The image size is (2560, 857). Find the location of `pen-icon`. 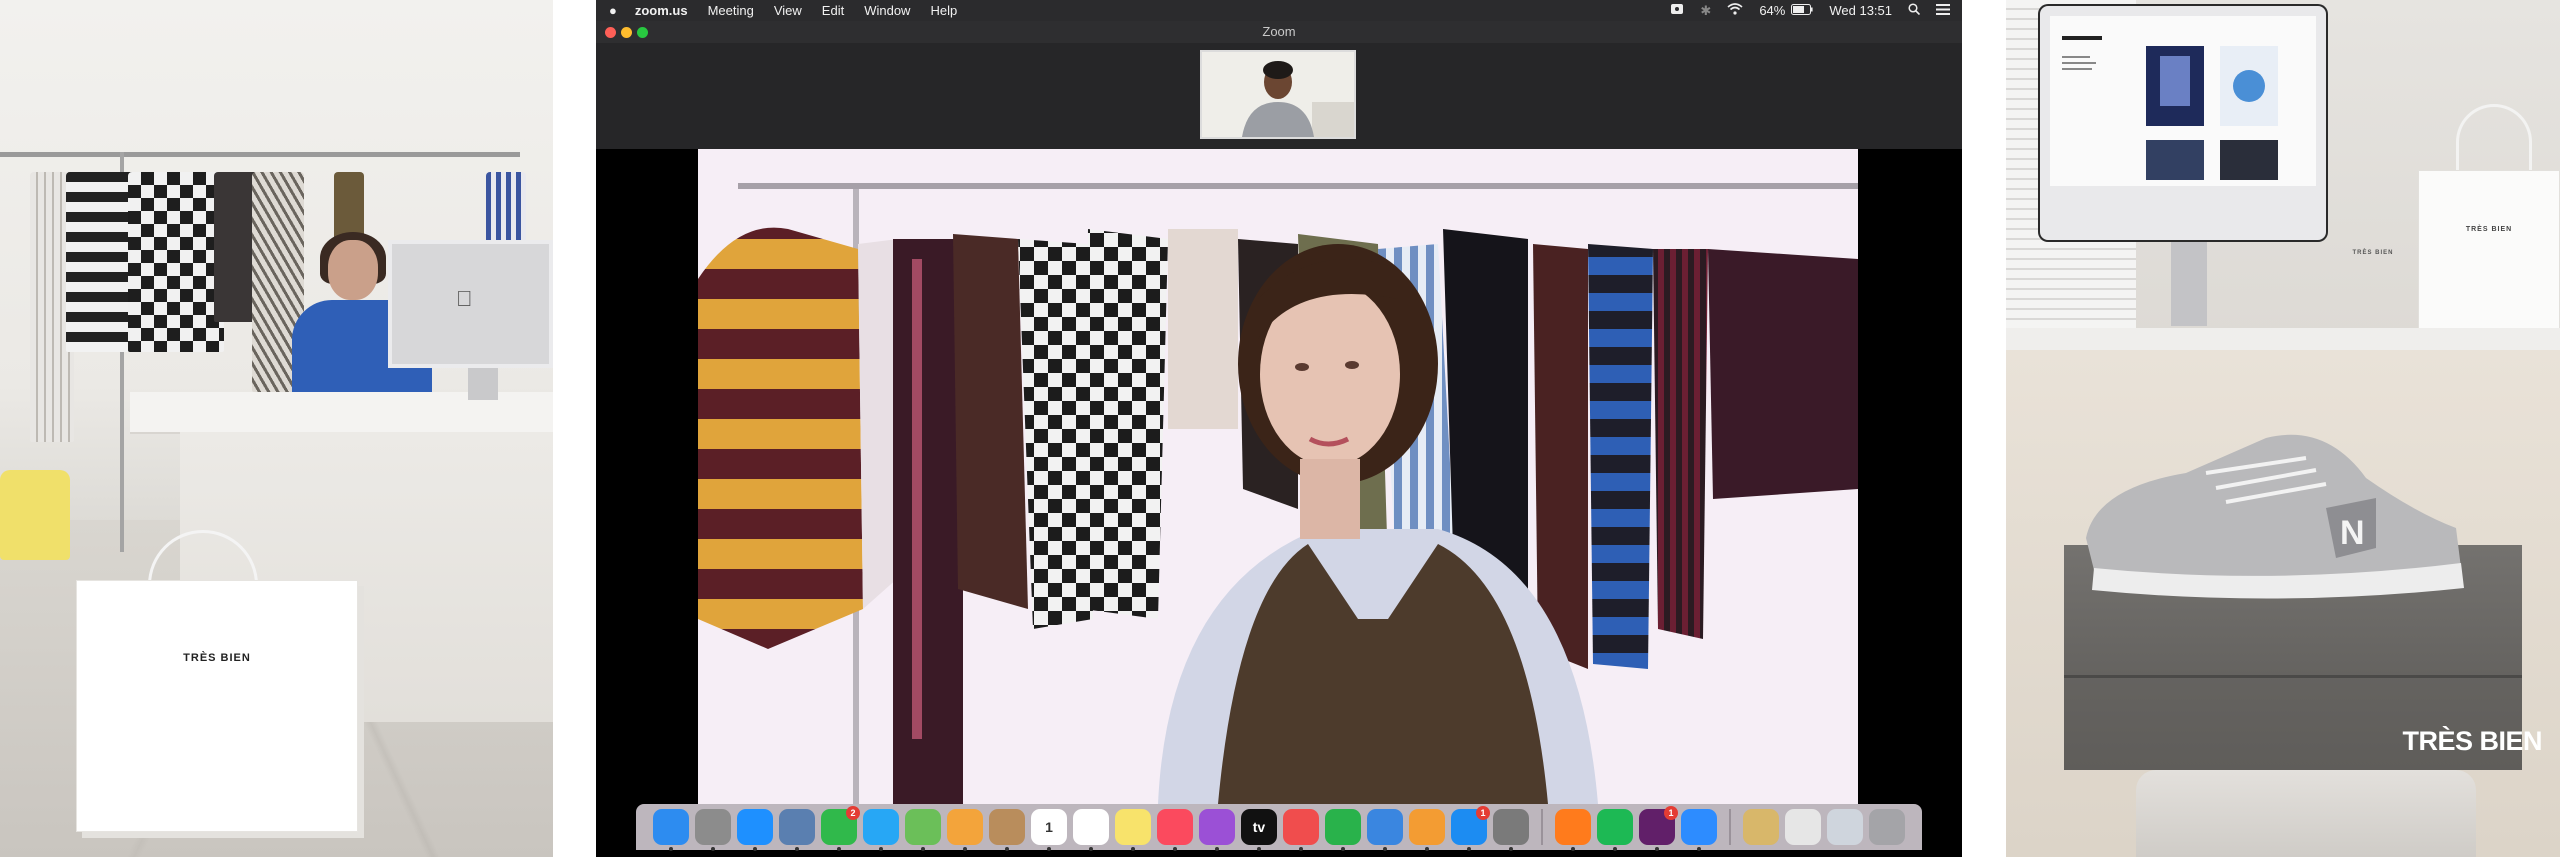

pen-icon is located at coordinates (1427, 830).